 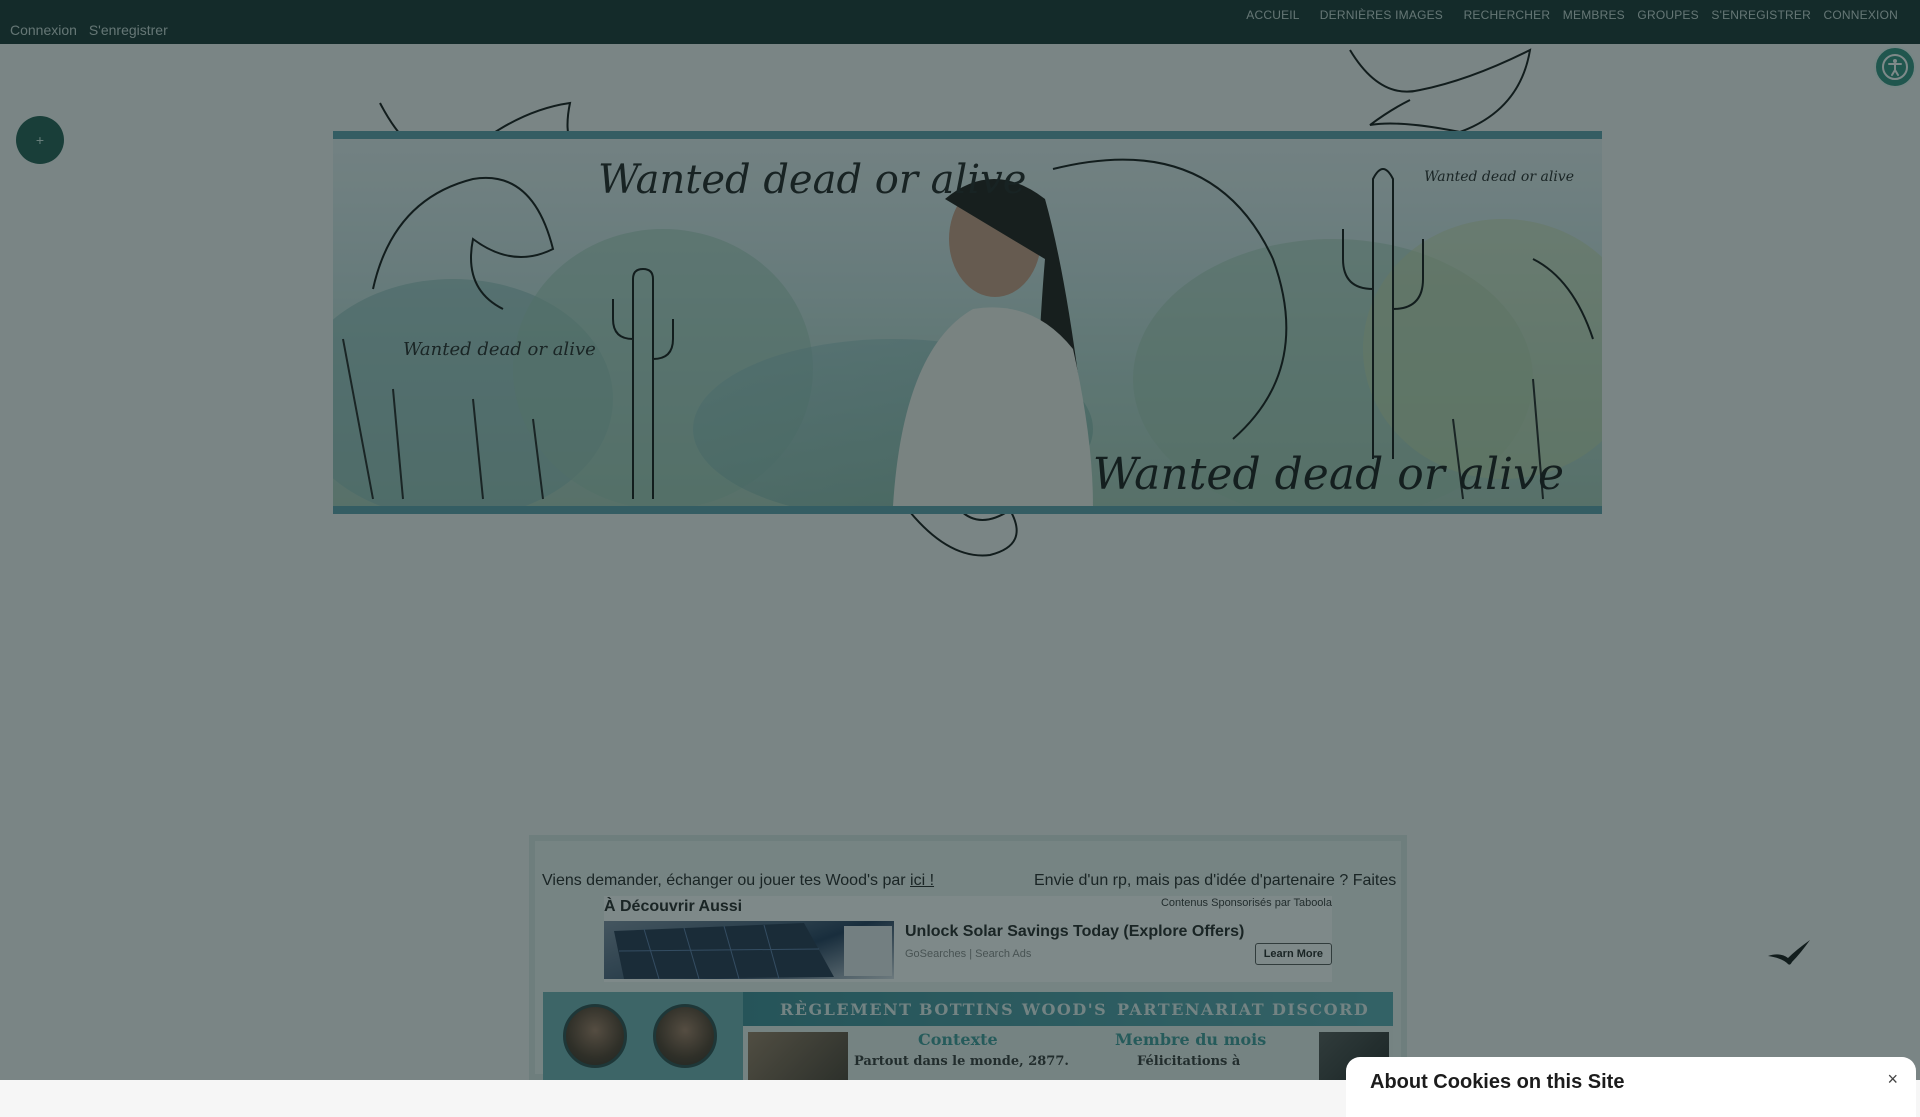 What do you see at coordinates (673, 906) in the screenshot?
I see `ad-section-title: À Découvrir Aussi` at bounding box center [673, 906].